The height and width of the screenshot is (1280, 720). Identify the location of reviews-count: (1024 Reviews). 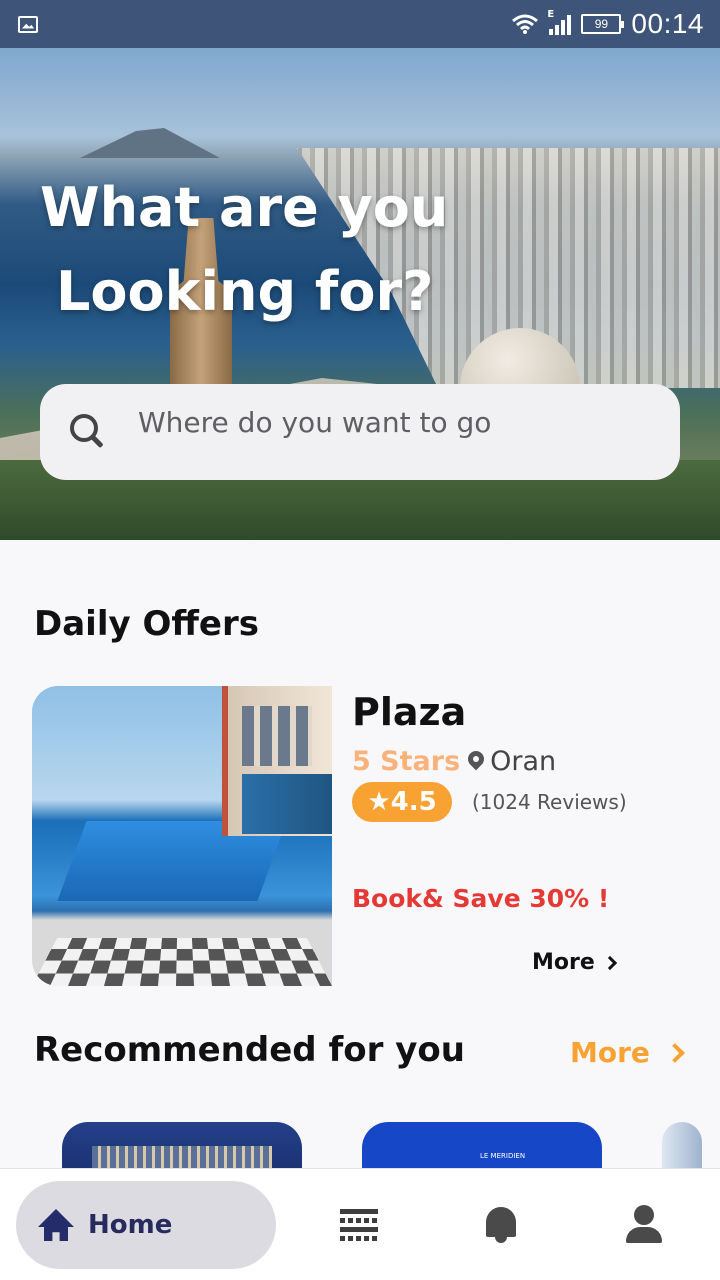
(549, 802).